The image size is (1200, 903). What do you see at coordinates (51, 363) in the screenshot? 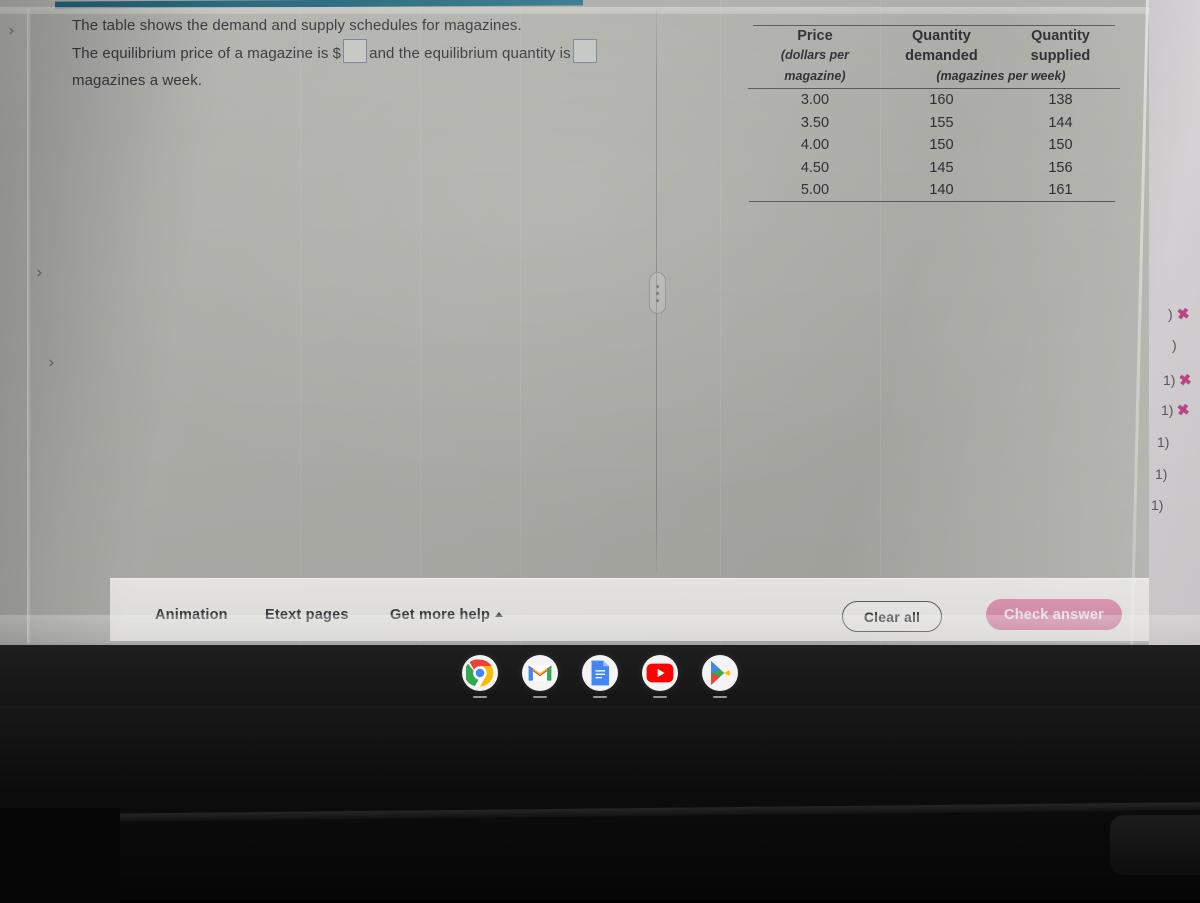
I see `expand-chevron-icon-3: ›` at bounding box center [51, 363].